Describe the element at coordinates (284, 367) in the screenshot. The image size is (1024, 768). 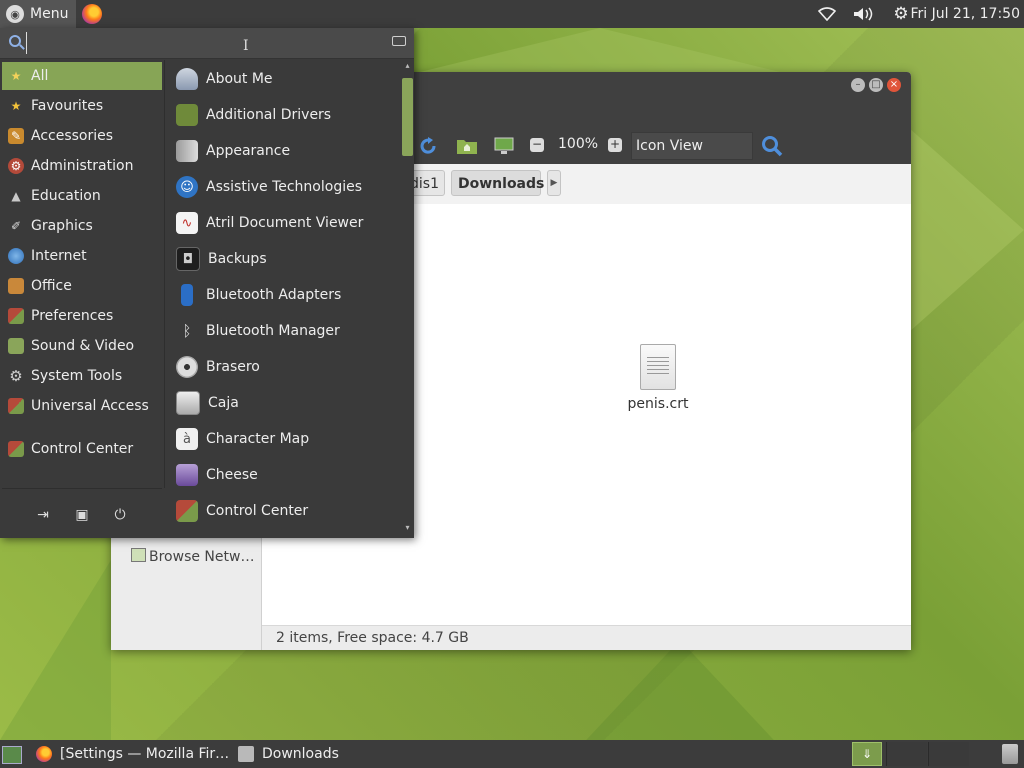
I see `app-brasero: Brasero` at that location.